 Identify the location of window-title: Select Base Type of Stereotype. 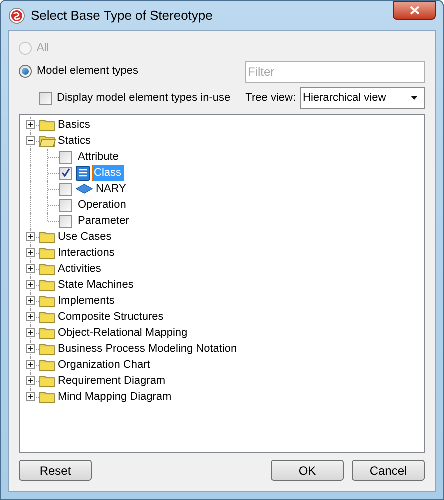
(122, 15).